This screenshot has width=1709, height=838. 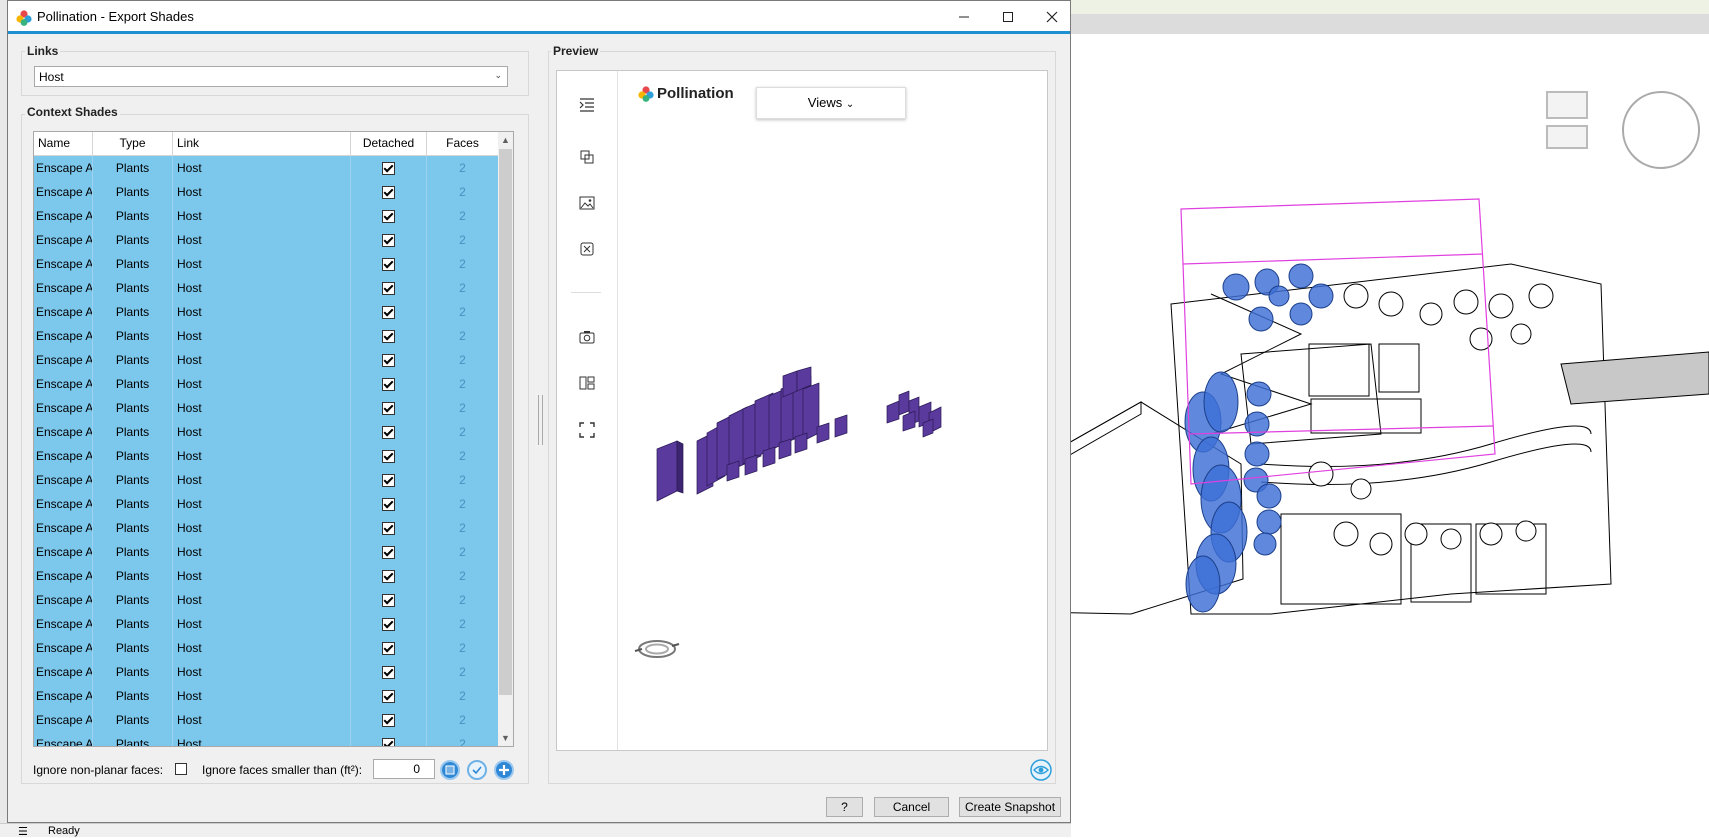 I want to click on cancel-button: Cancel, so click(x=911, y=807).